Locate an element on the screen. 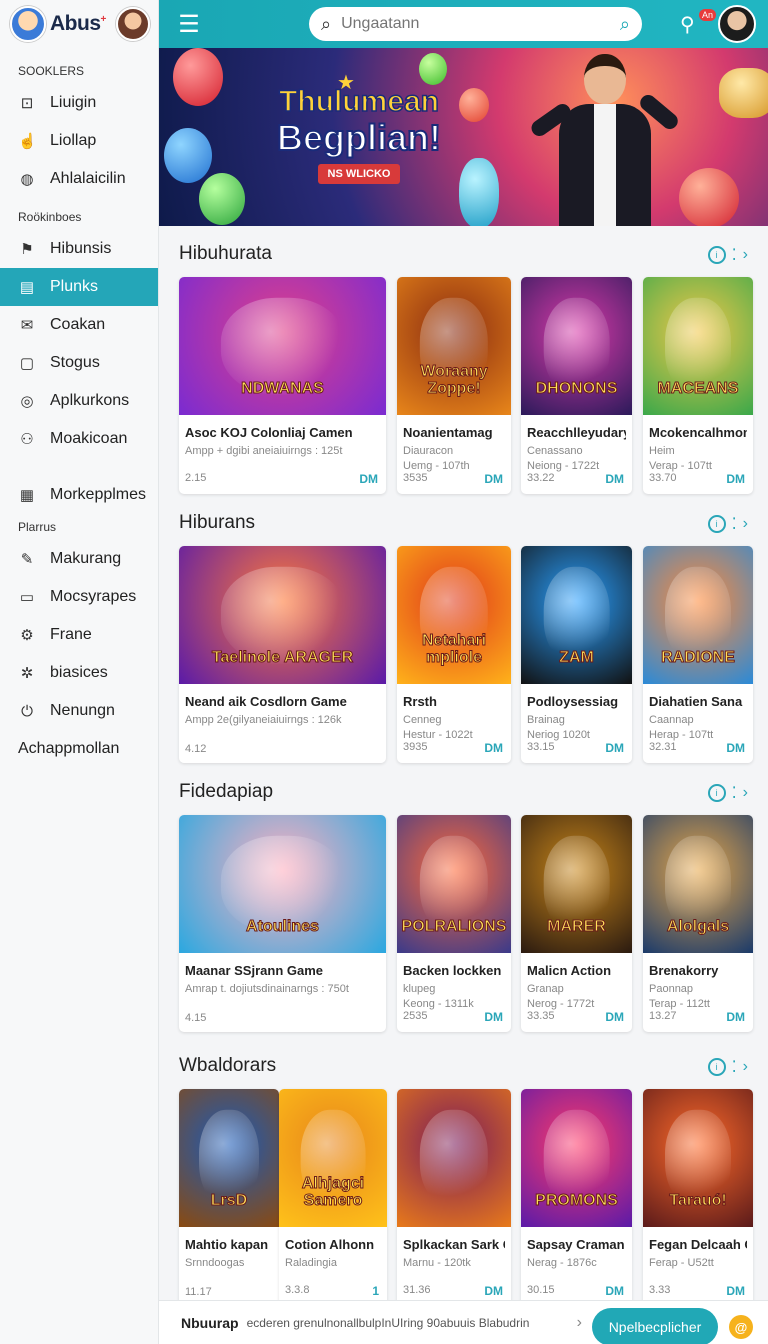 The width and height of the screenshot is (768, 1344). sidebar-item: ◎ Aplkurkons is located at coordinates (79, 401).